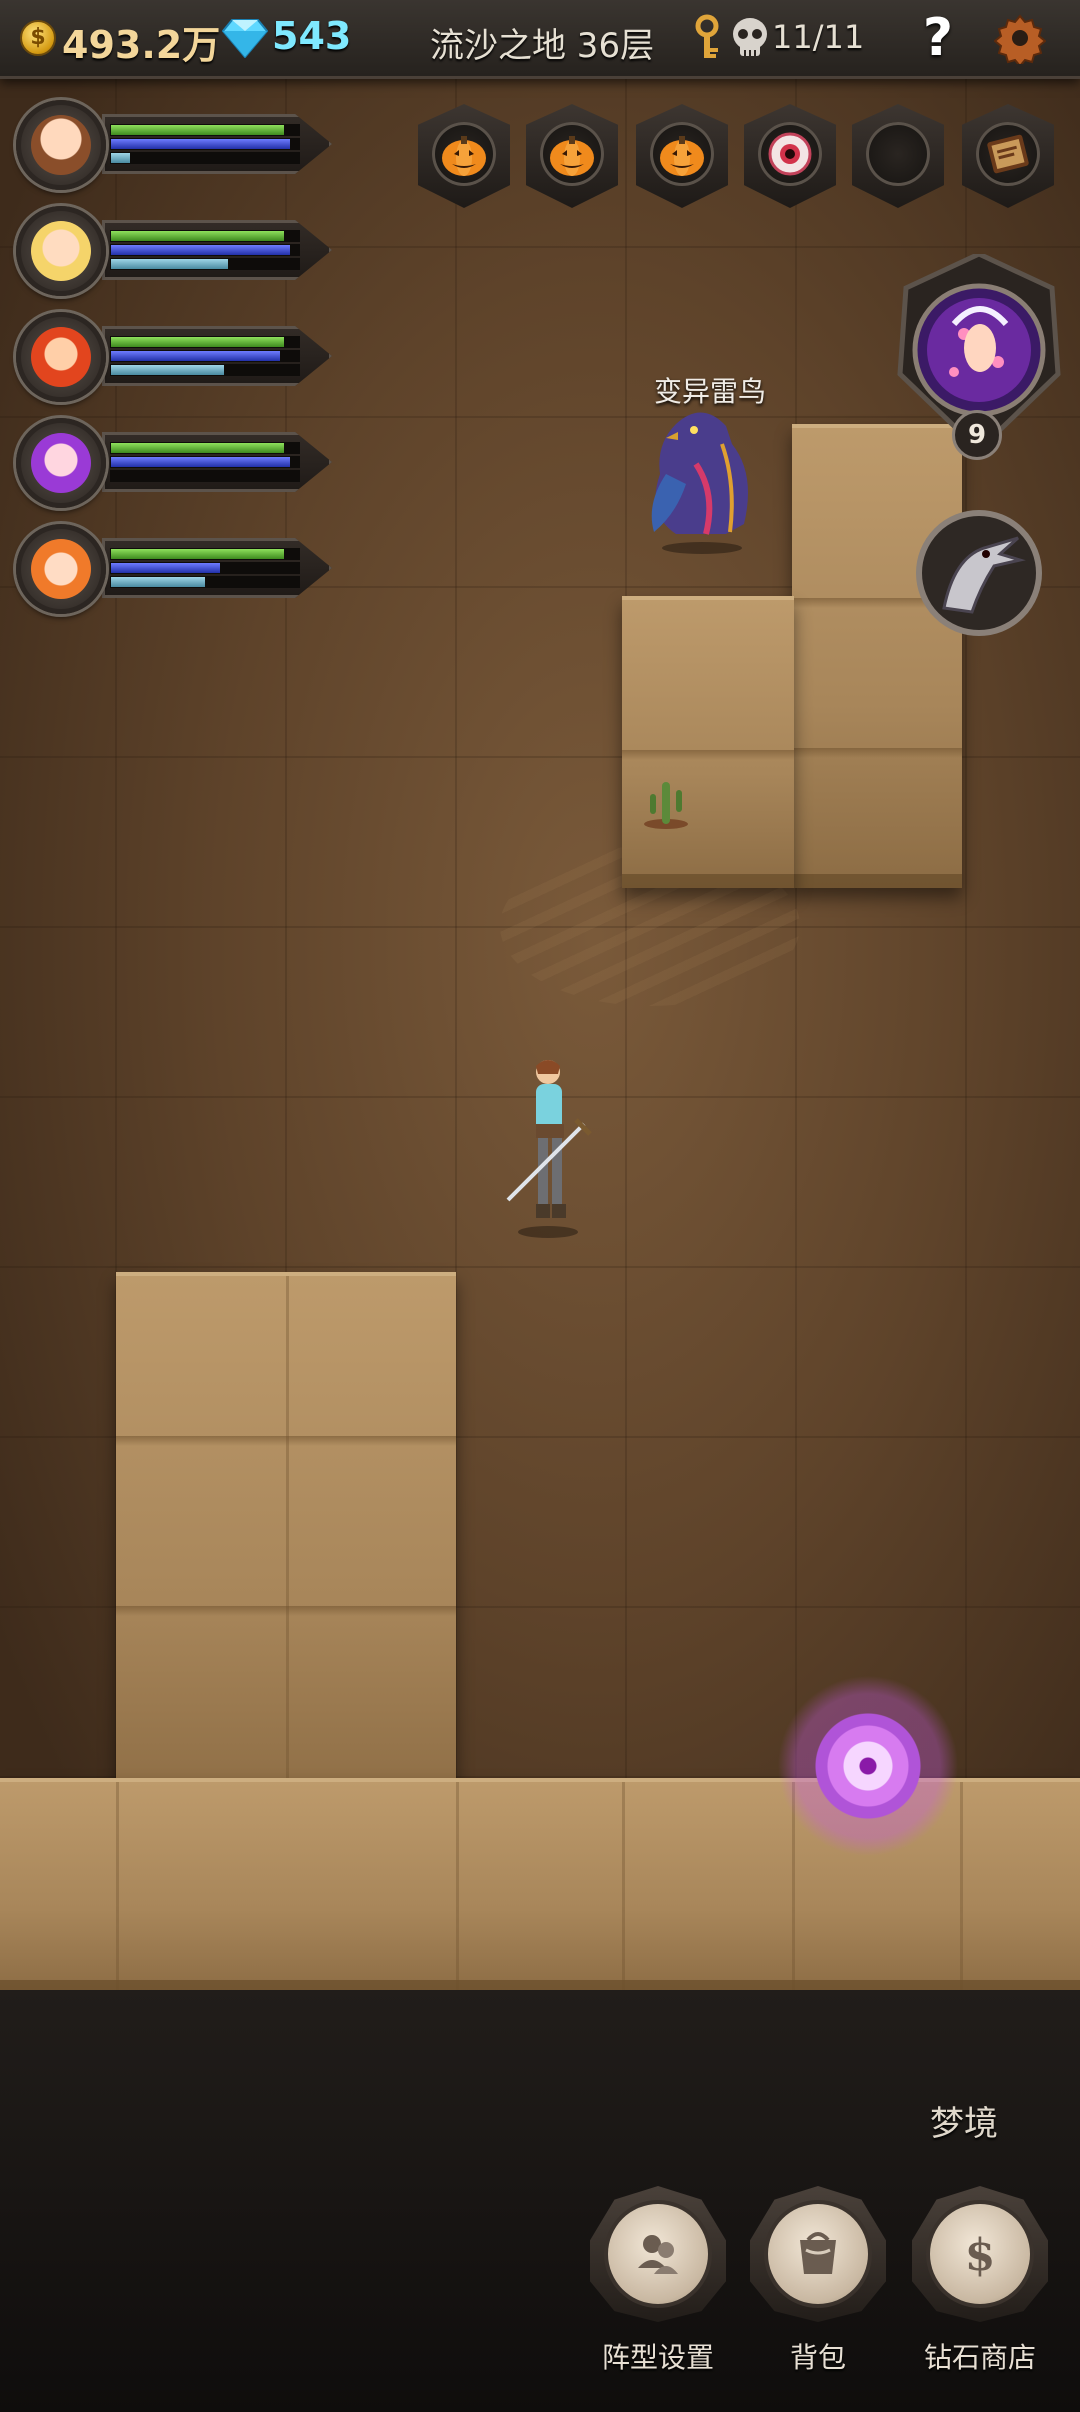  What do you see at coordinates (1020, 38) in the screenshot?
I see `gear-icon` at bounding box center [1020, 38].